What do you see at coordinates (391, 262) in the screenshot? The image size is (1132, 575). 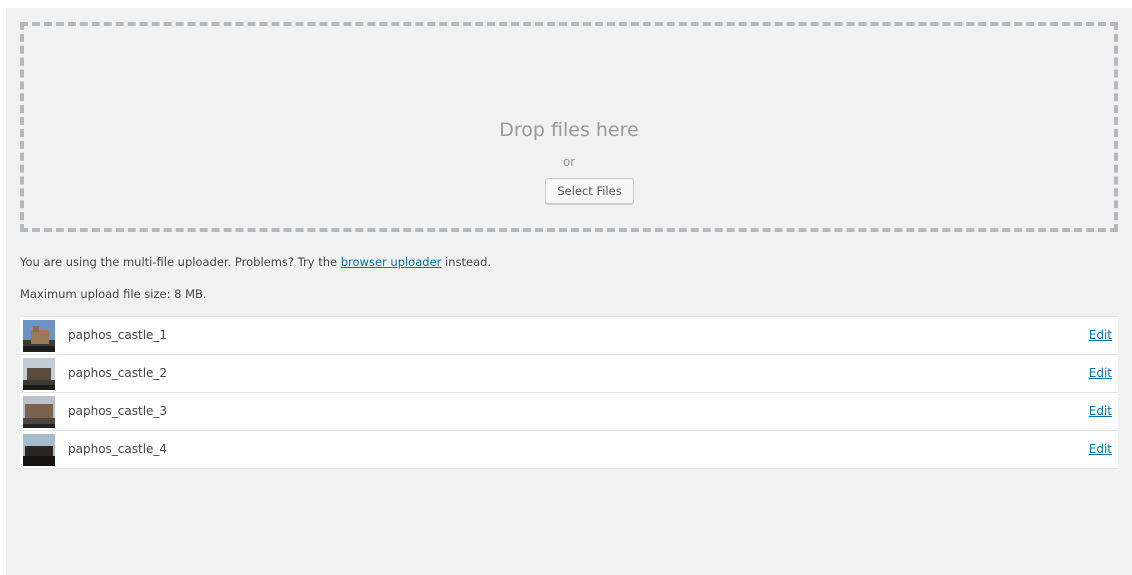 I see `browser-uploader-link: browser uploader` at bounding box center [391, 262].